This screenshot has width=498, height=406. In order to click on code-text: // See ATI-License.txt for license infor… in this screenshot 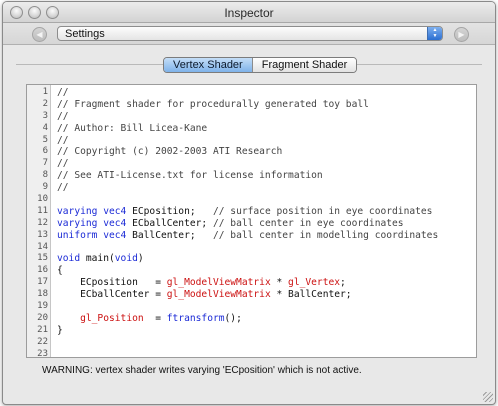, I will do `click(190, 176)`.